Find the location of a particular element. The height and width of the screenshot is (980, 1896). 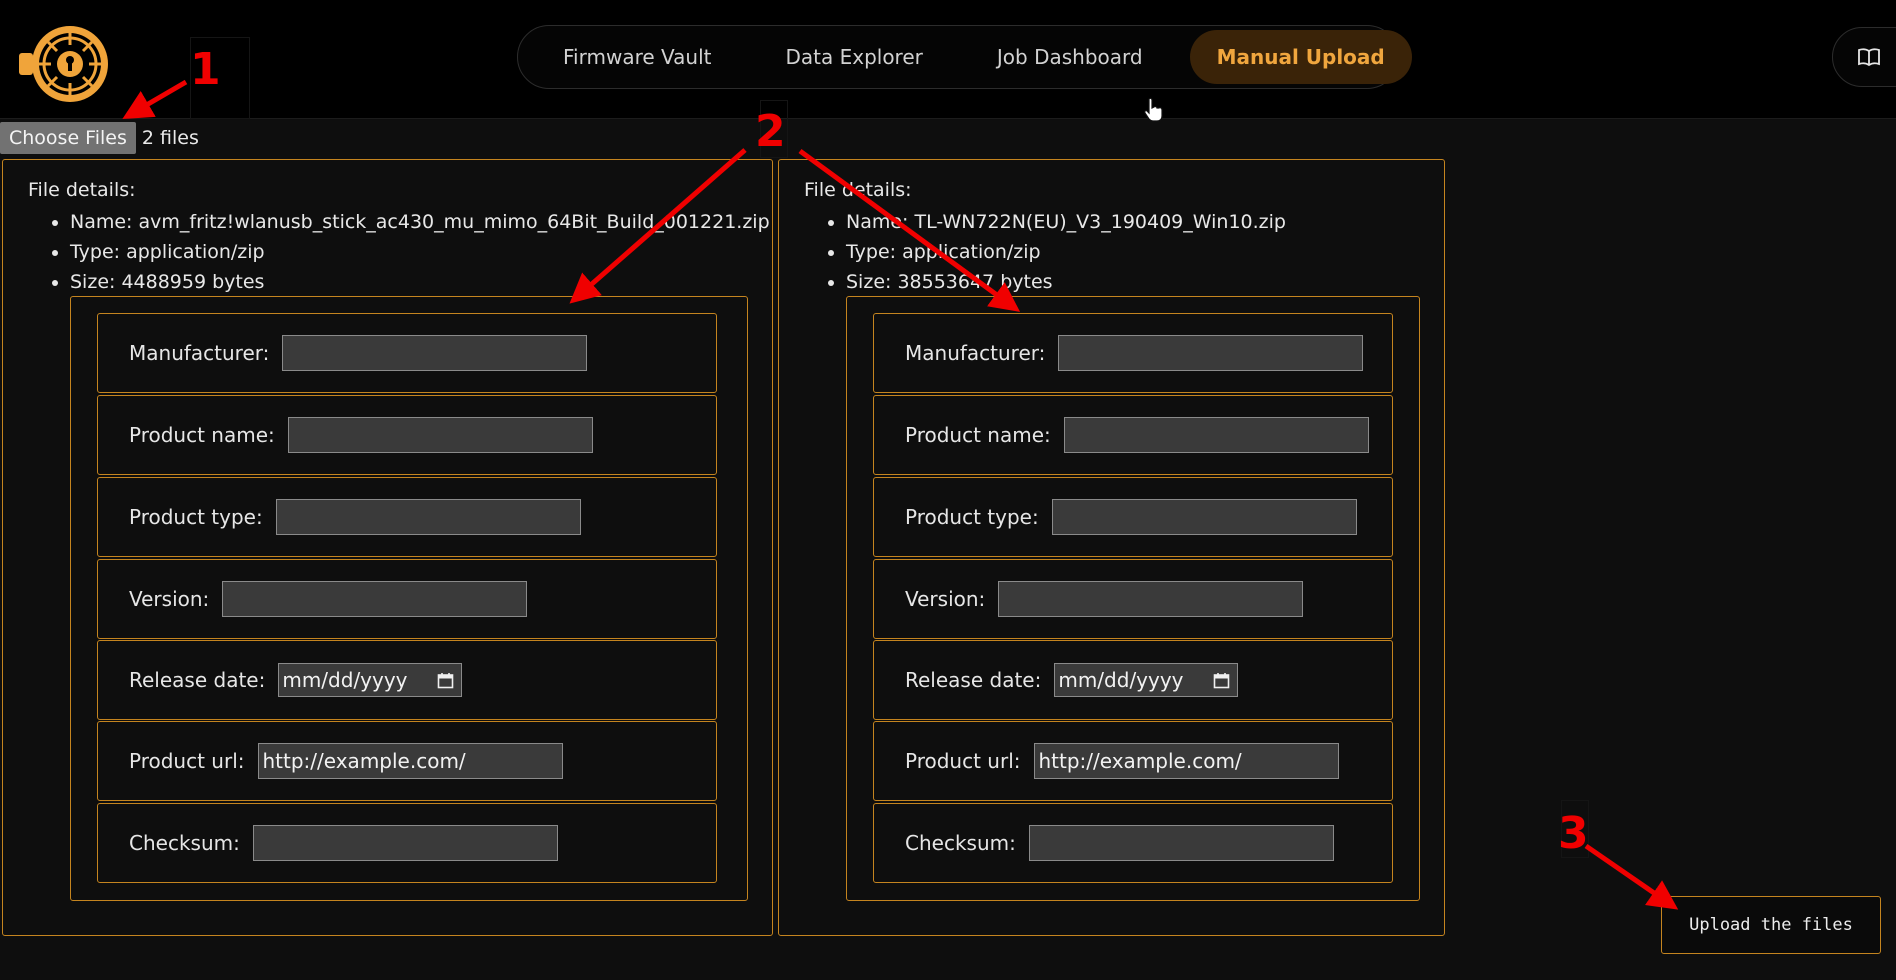

selected-files-count: 2 files is located at coordinates (170, 138).